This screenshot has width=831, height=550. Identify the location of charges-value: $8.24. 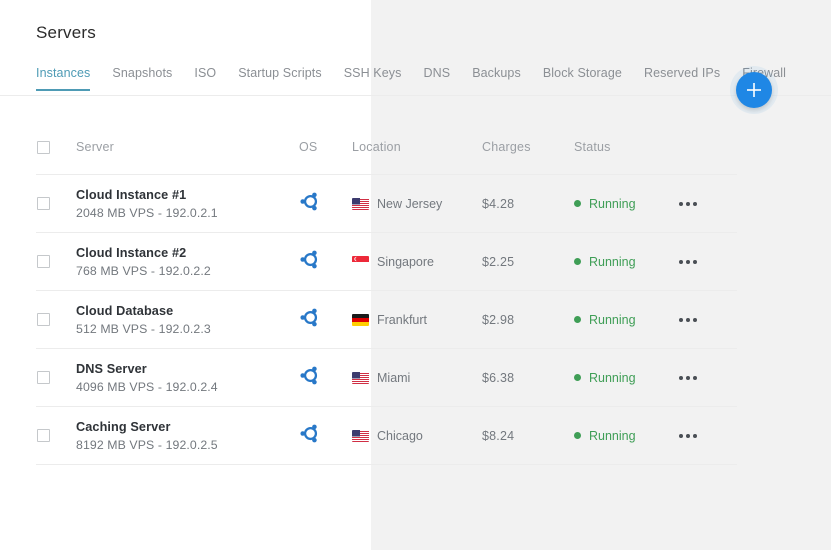
(498, 435).